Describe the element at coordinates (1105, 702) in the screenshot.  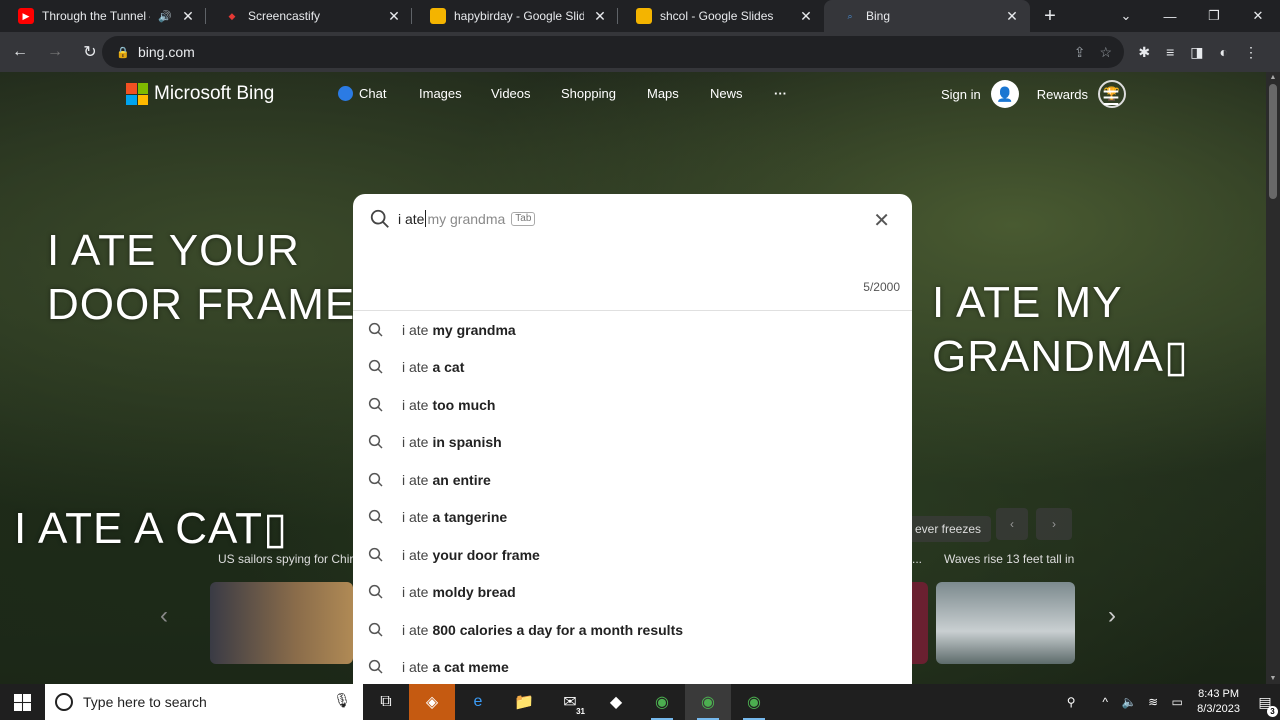
I see `tray-chevron-icon: ^` at that location.